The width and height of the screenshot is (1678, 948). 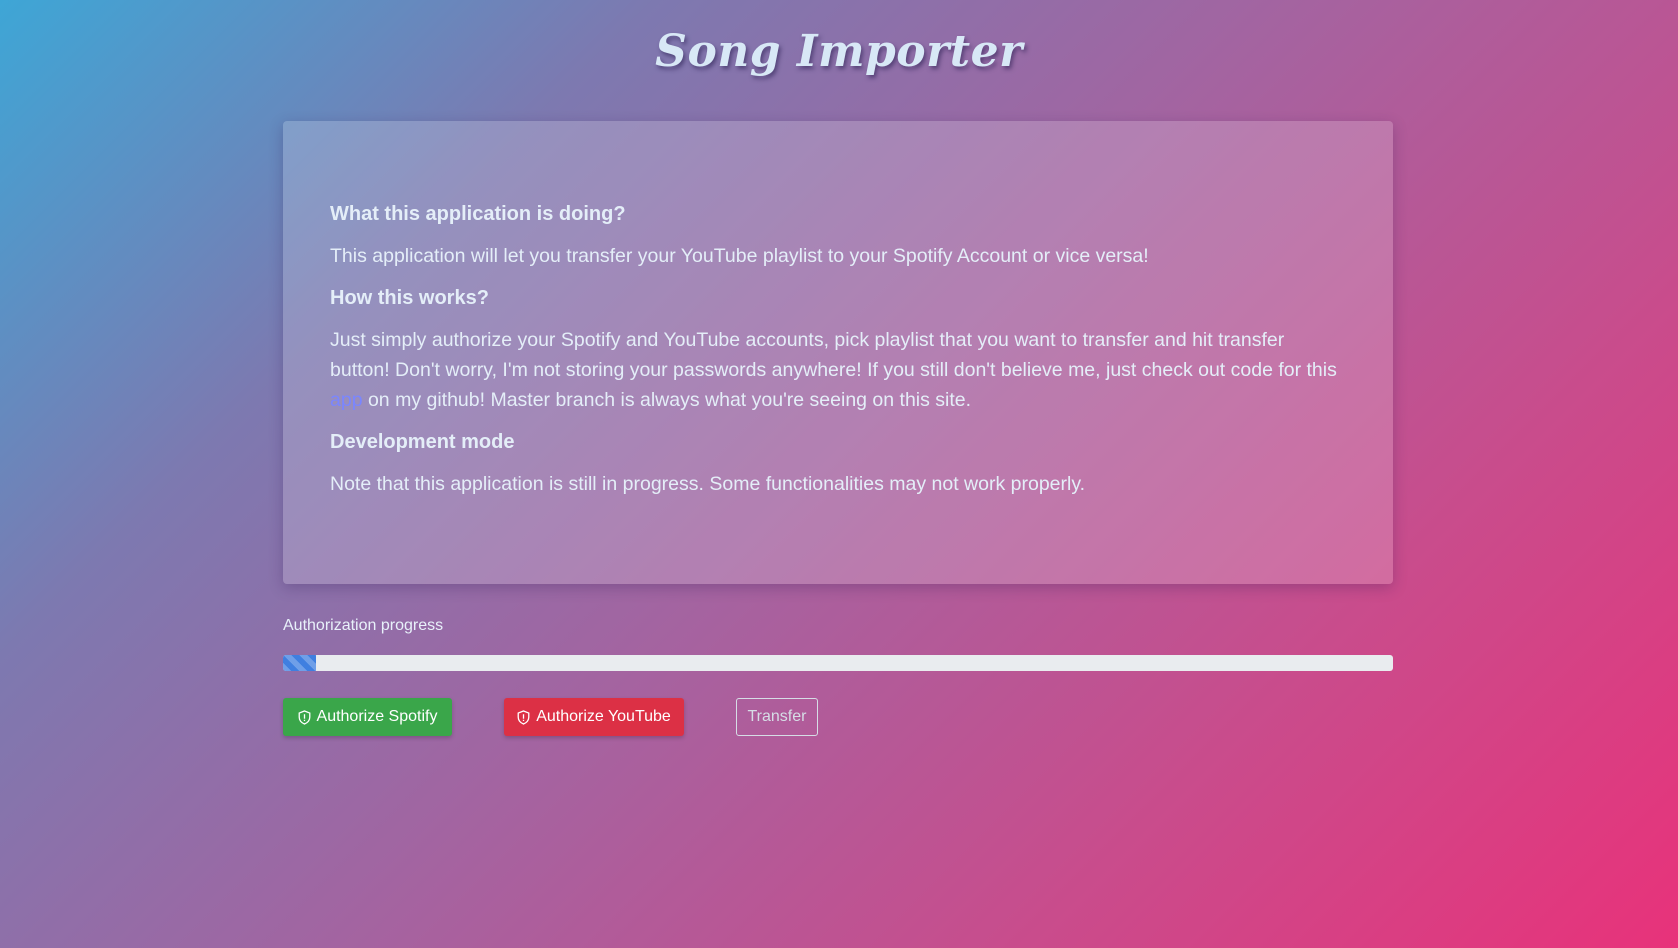 I want to click on heading-what: What this application is doing?, so click(x=478, y=214).